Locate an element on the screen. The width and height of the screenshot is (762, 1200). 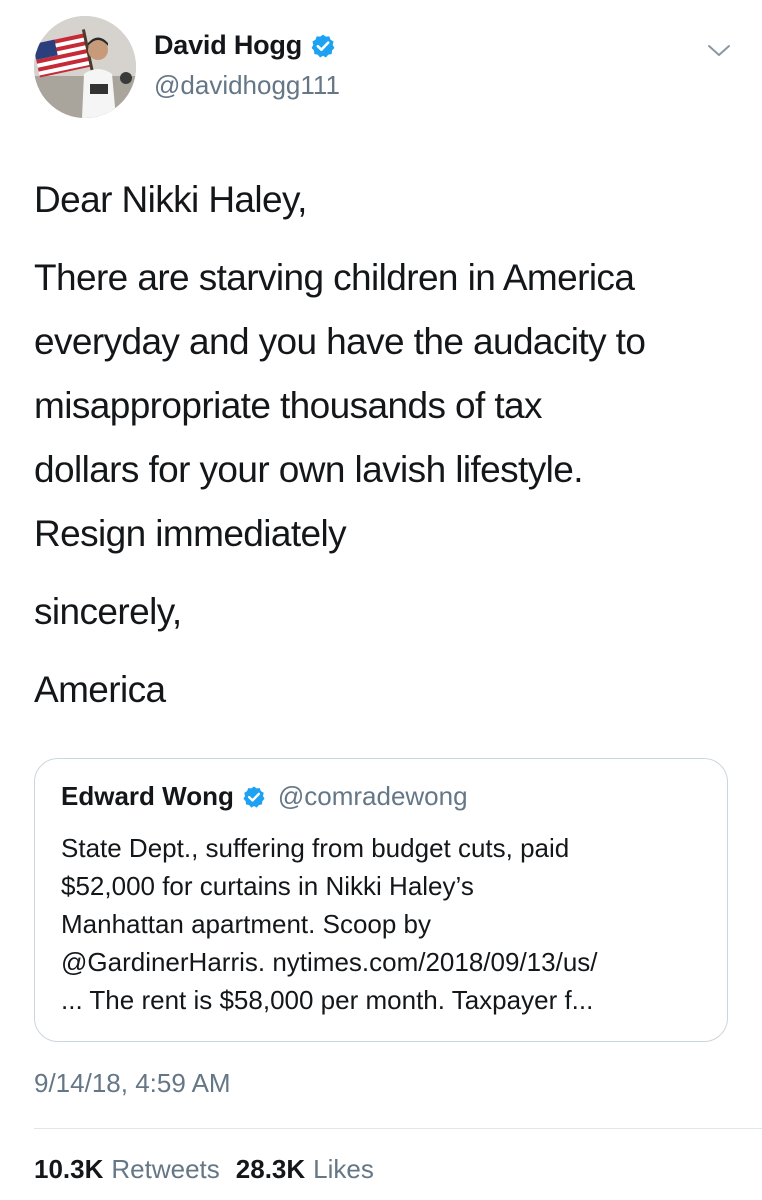
tweet-line: Dear Nikki Haley, is located at coordinates (170, 199).